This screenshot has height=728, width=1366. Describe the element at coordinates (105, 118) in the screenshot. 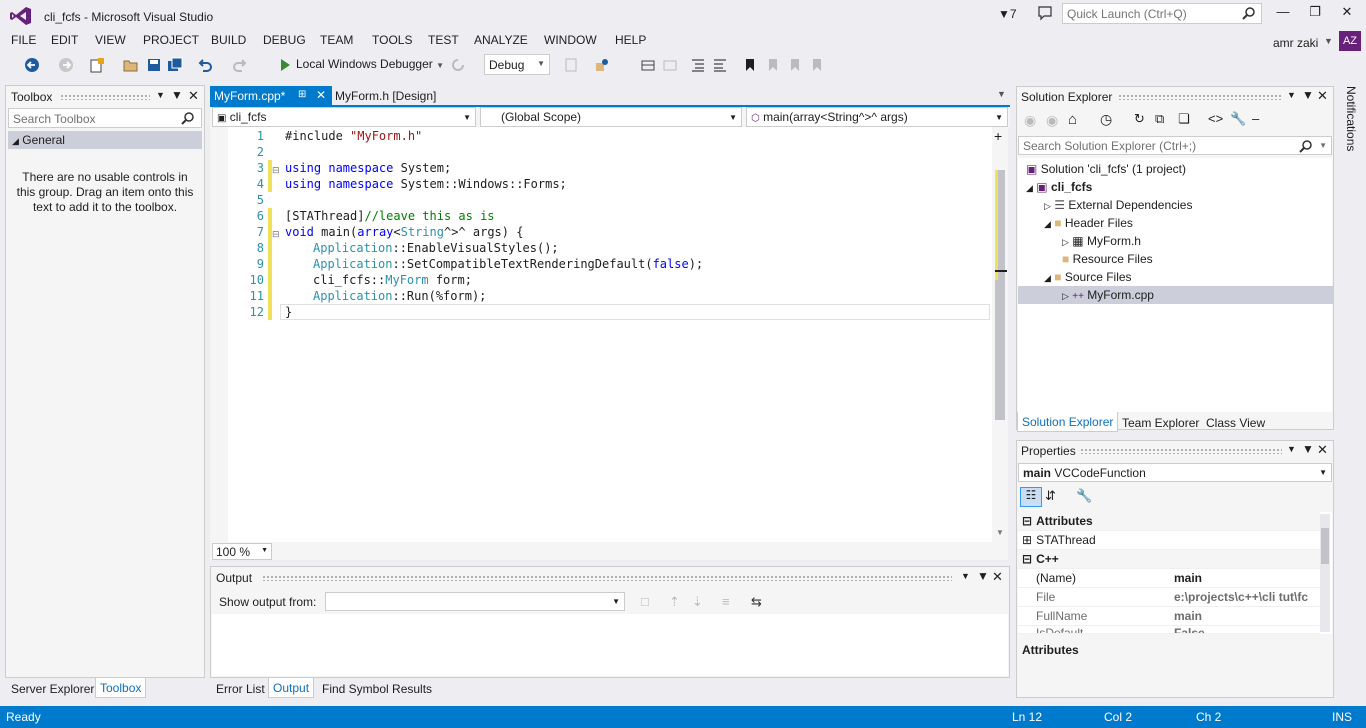

I see `toolbox-search-input: Search Toolbox` at that location.